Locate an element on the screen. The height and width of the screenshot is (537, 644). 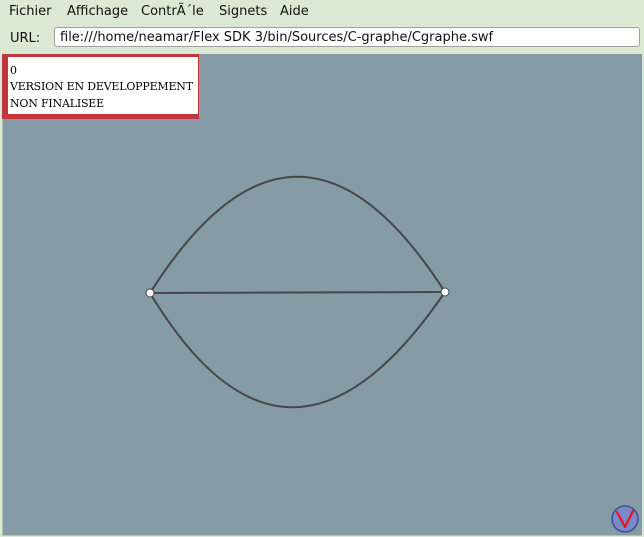
v-logo-icon is located at coordinates (625, 519).